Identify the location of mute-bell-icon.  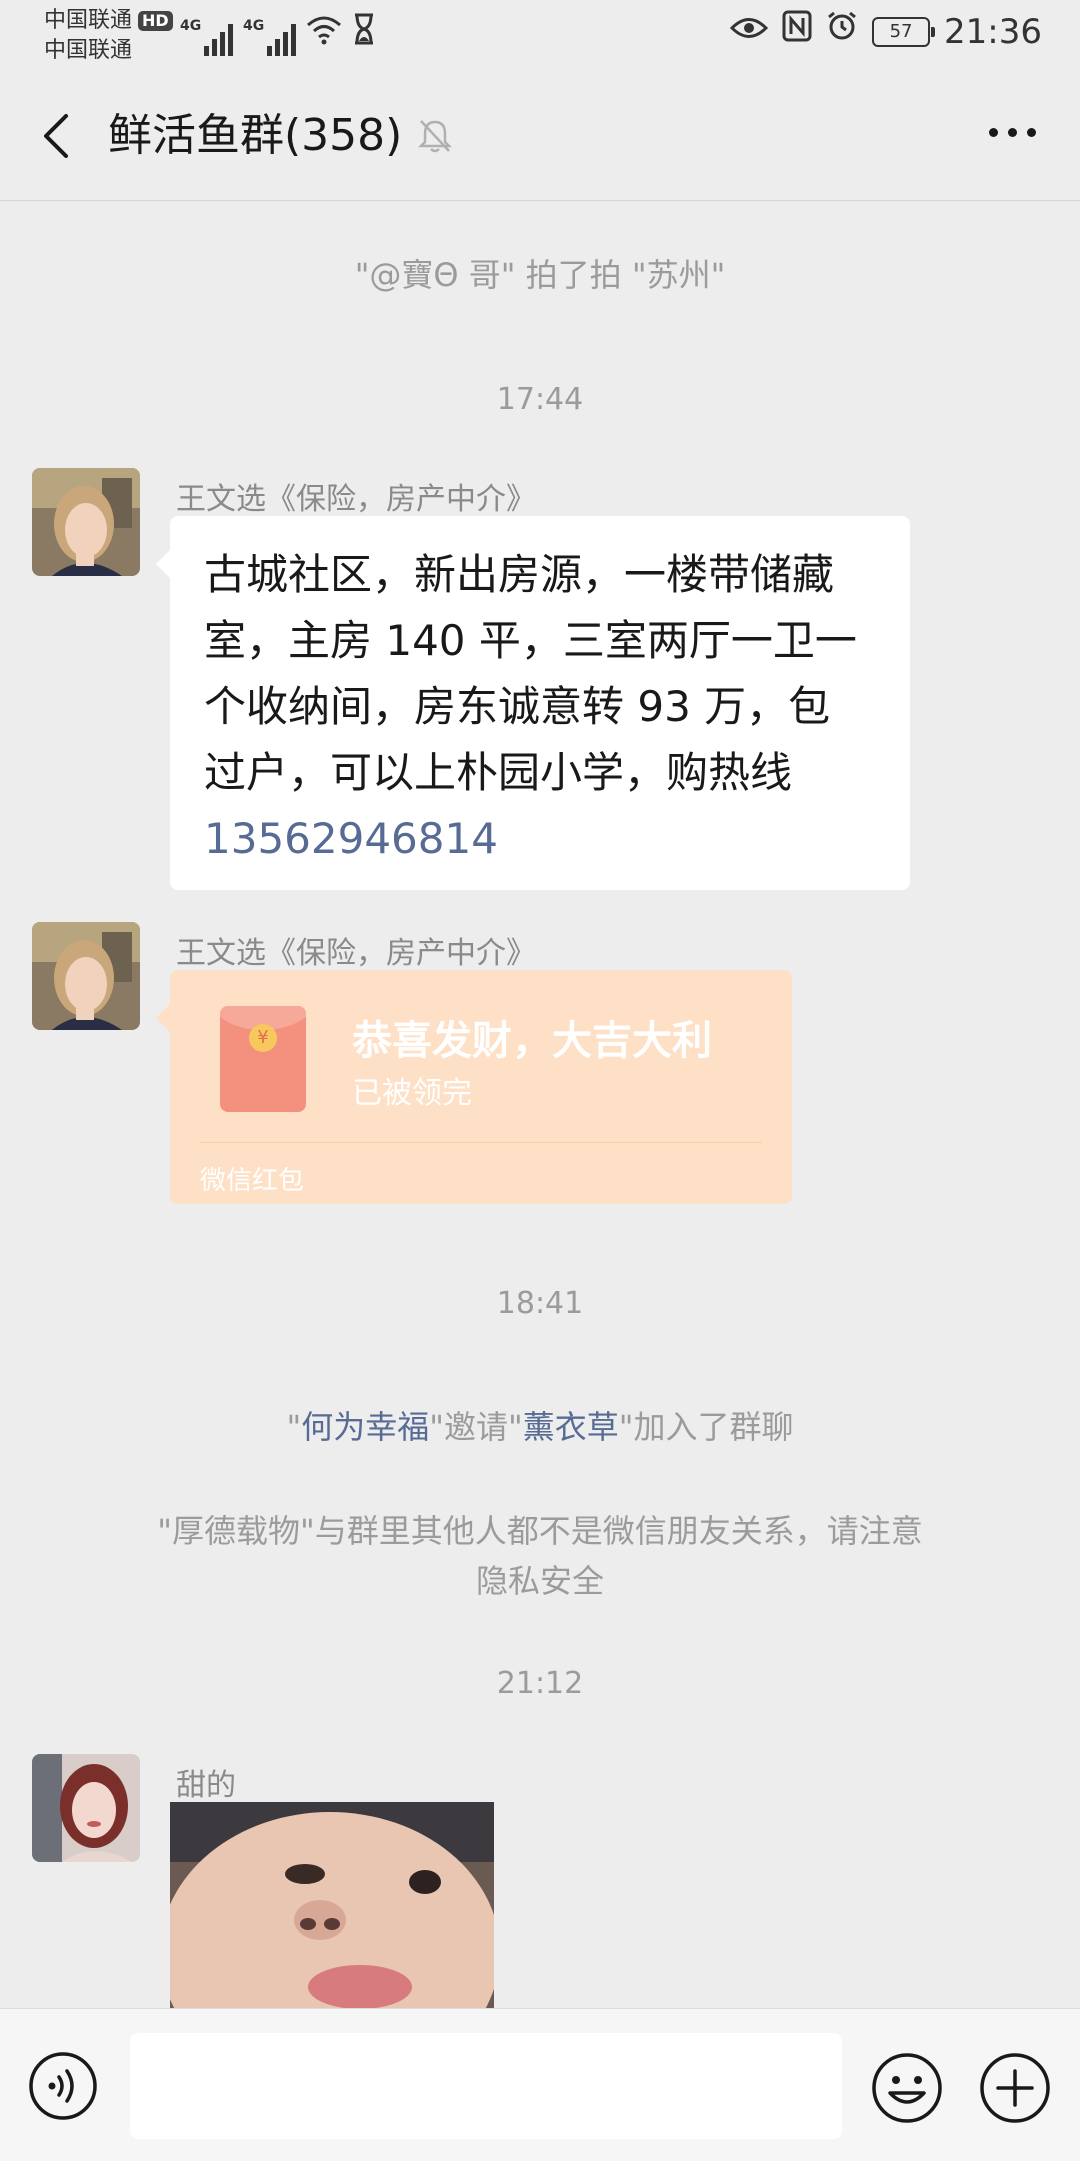
(435, 136).